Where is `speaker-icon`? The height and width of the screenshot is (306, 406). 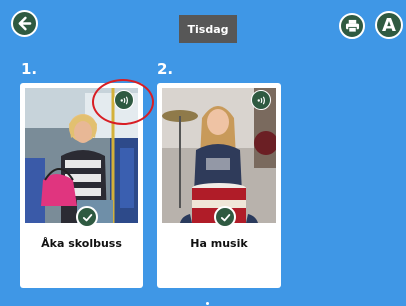
speaker-icon is located at coordinates (261, 100).